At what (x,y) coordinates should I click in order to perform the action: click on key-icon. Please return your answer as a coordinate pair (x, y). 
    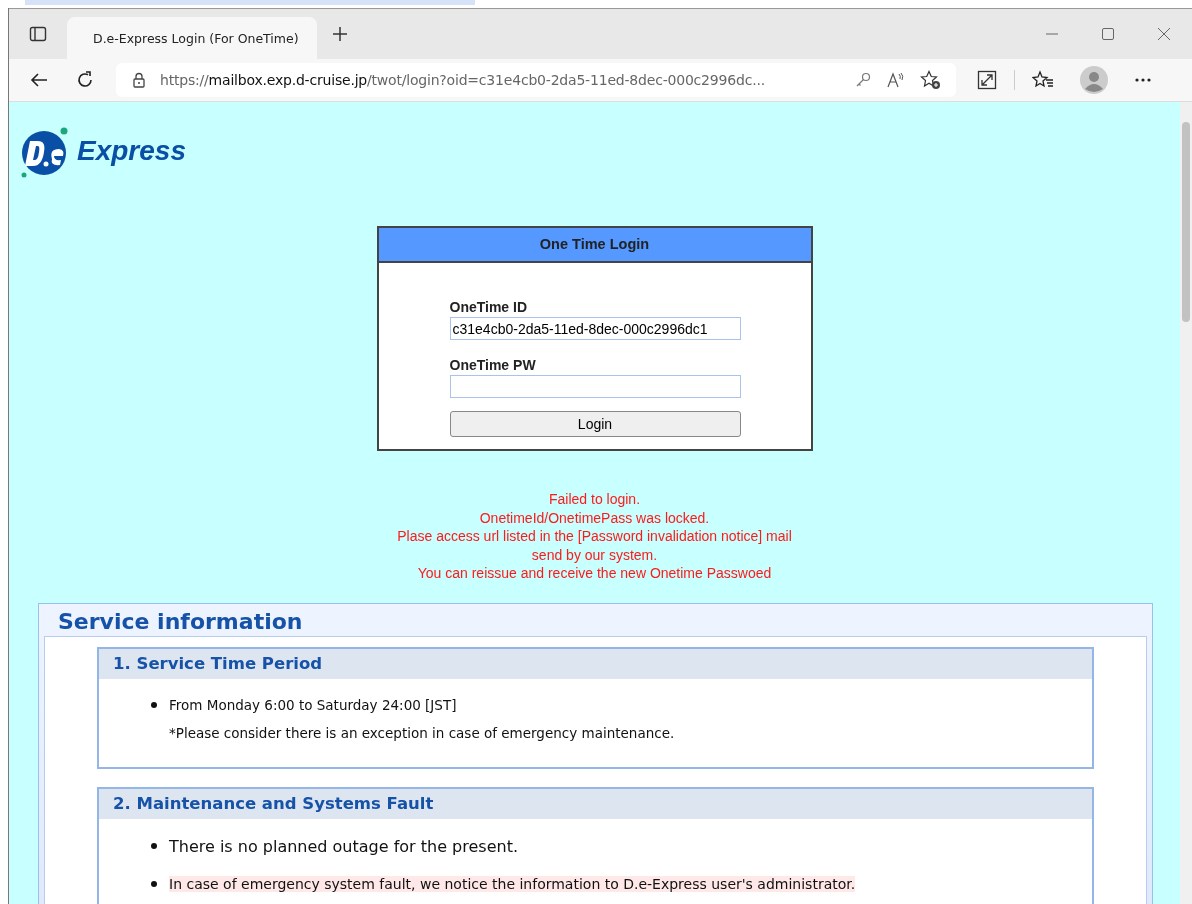
    Looking at the image, I should click on (863, 80).